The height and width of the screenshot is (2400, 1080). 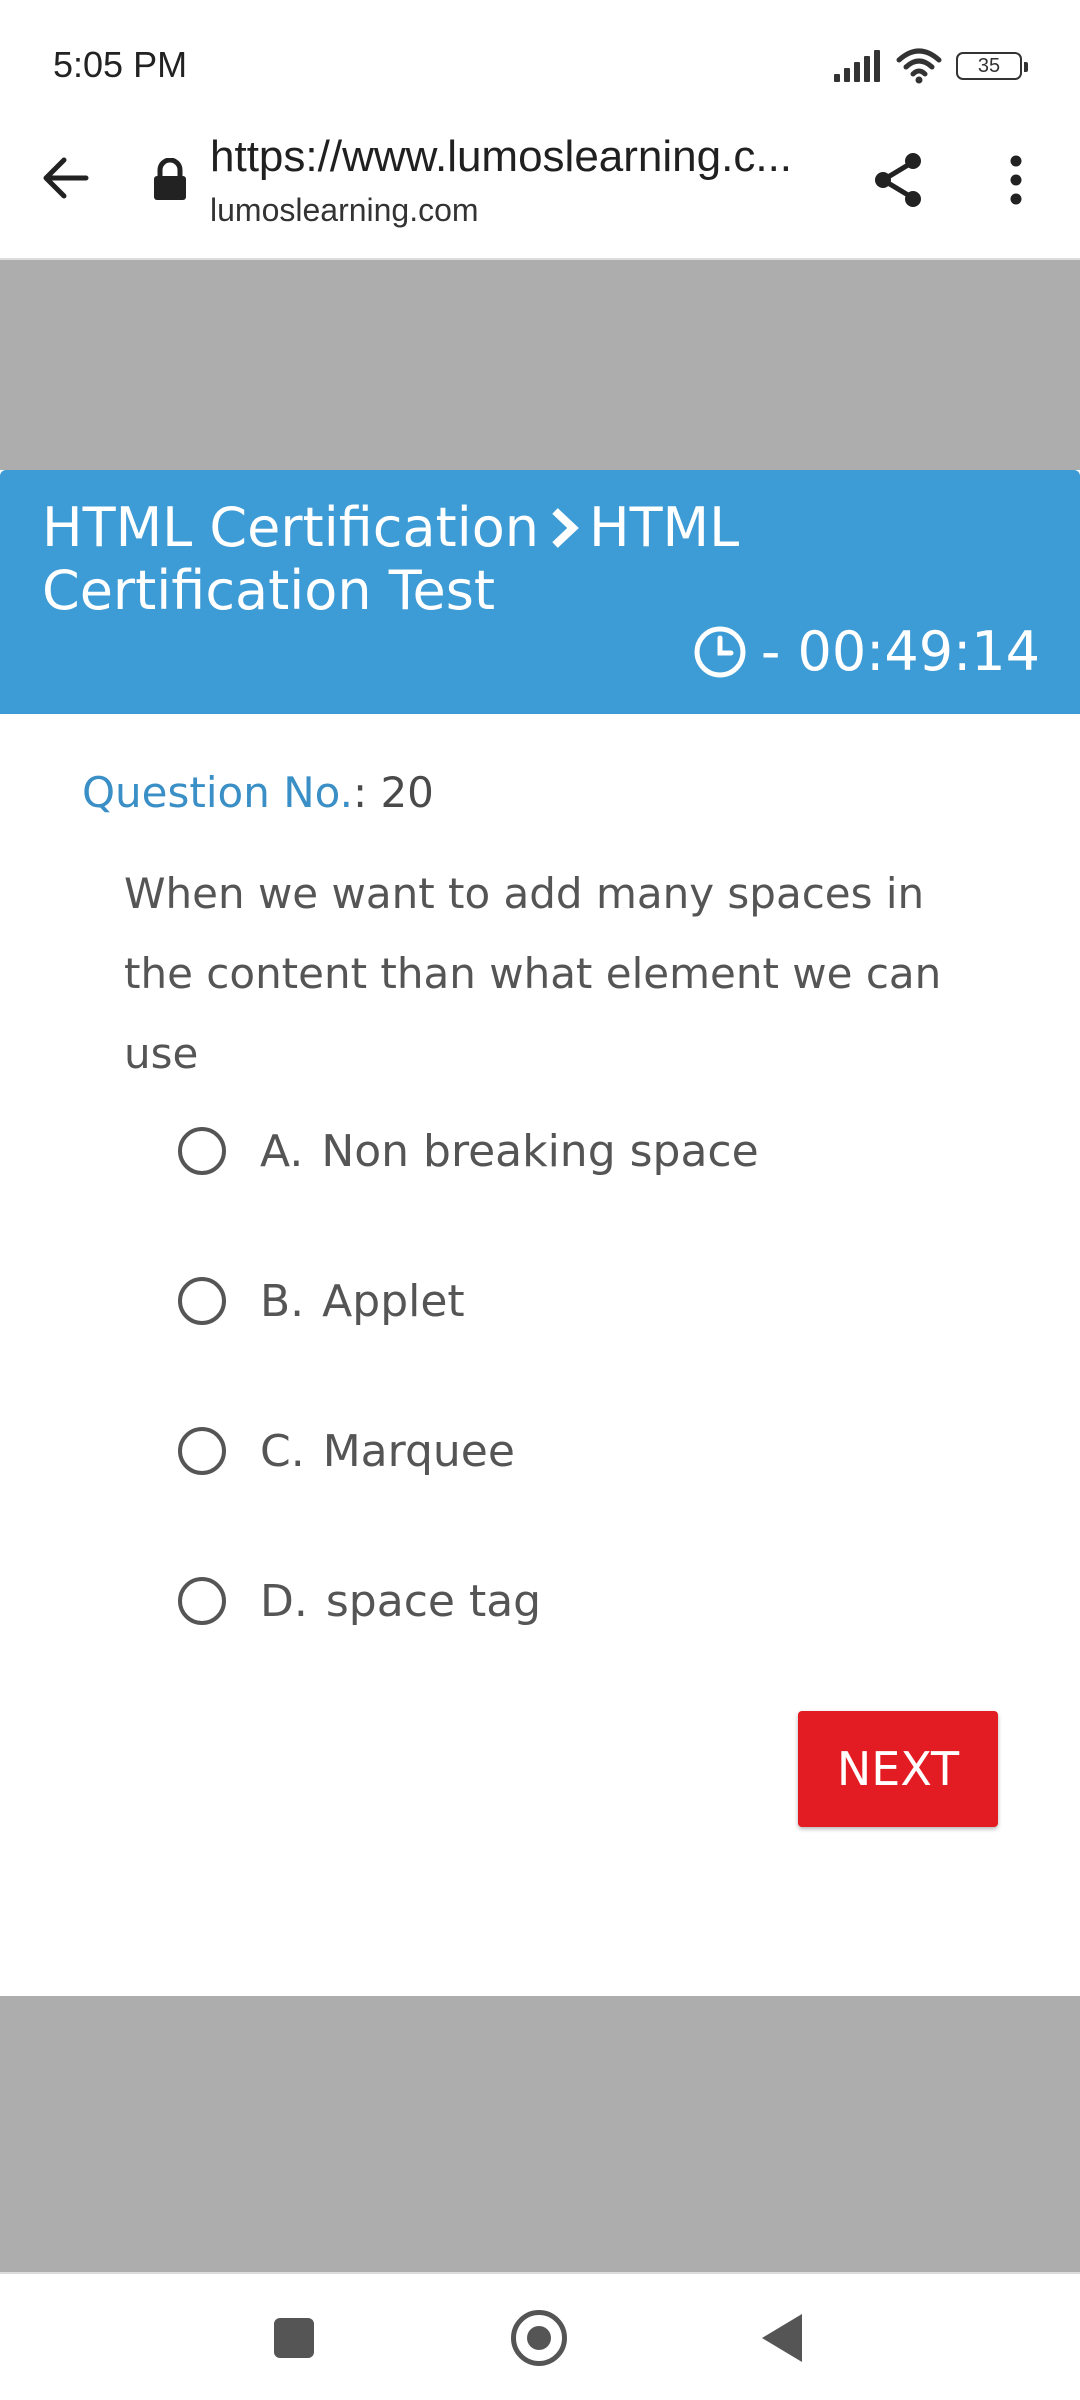 What do you see at coordinates (540, 365) in the screenshot?
I see `page-background-top` at bounding box center [540, 365].